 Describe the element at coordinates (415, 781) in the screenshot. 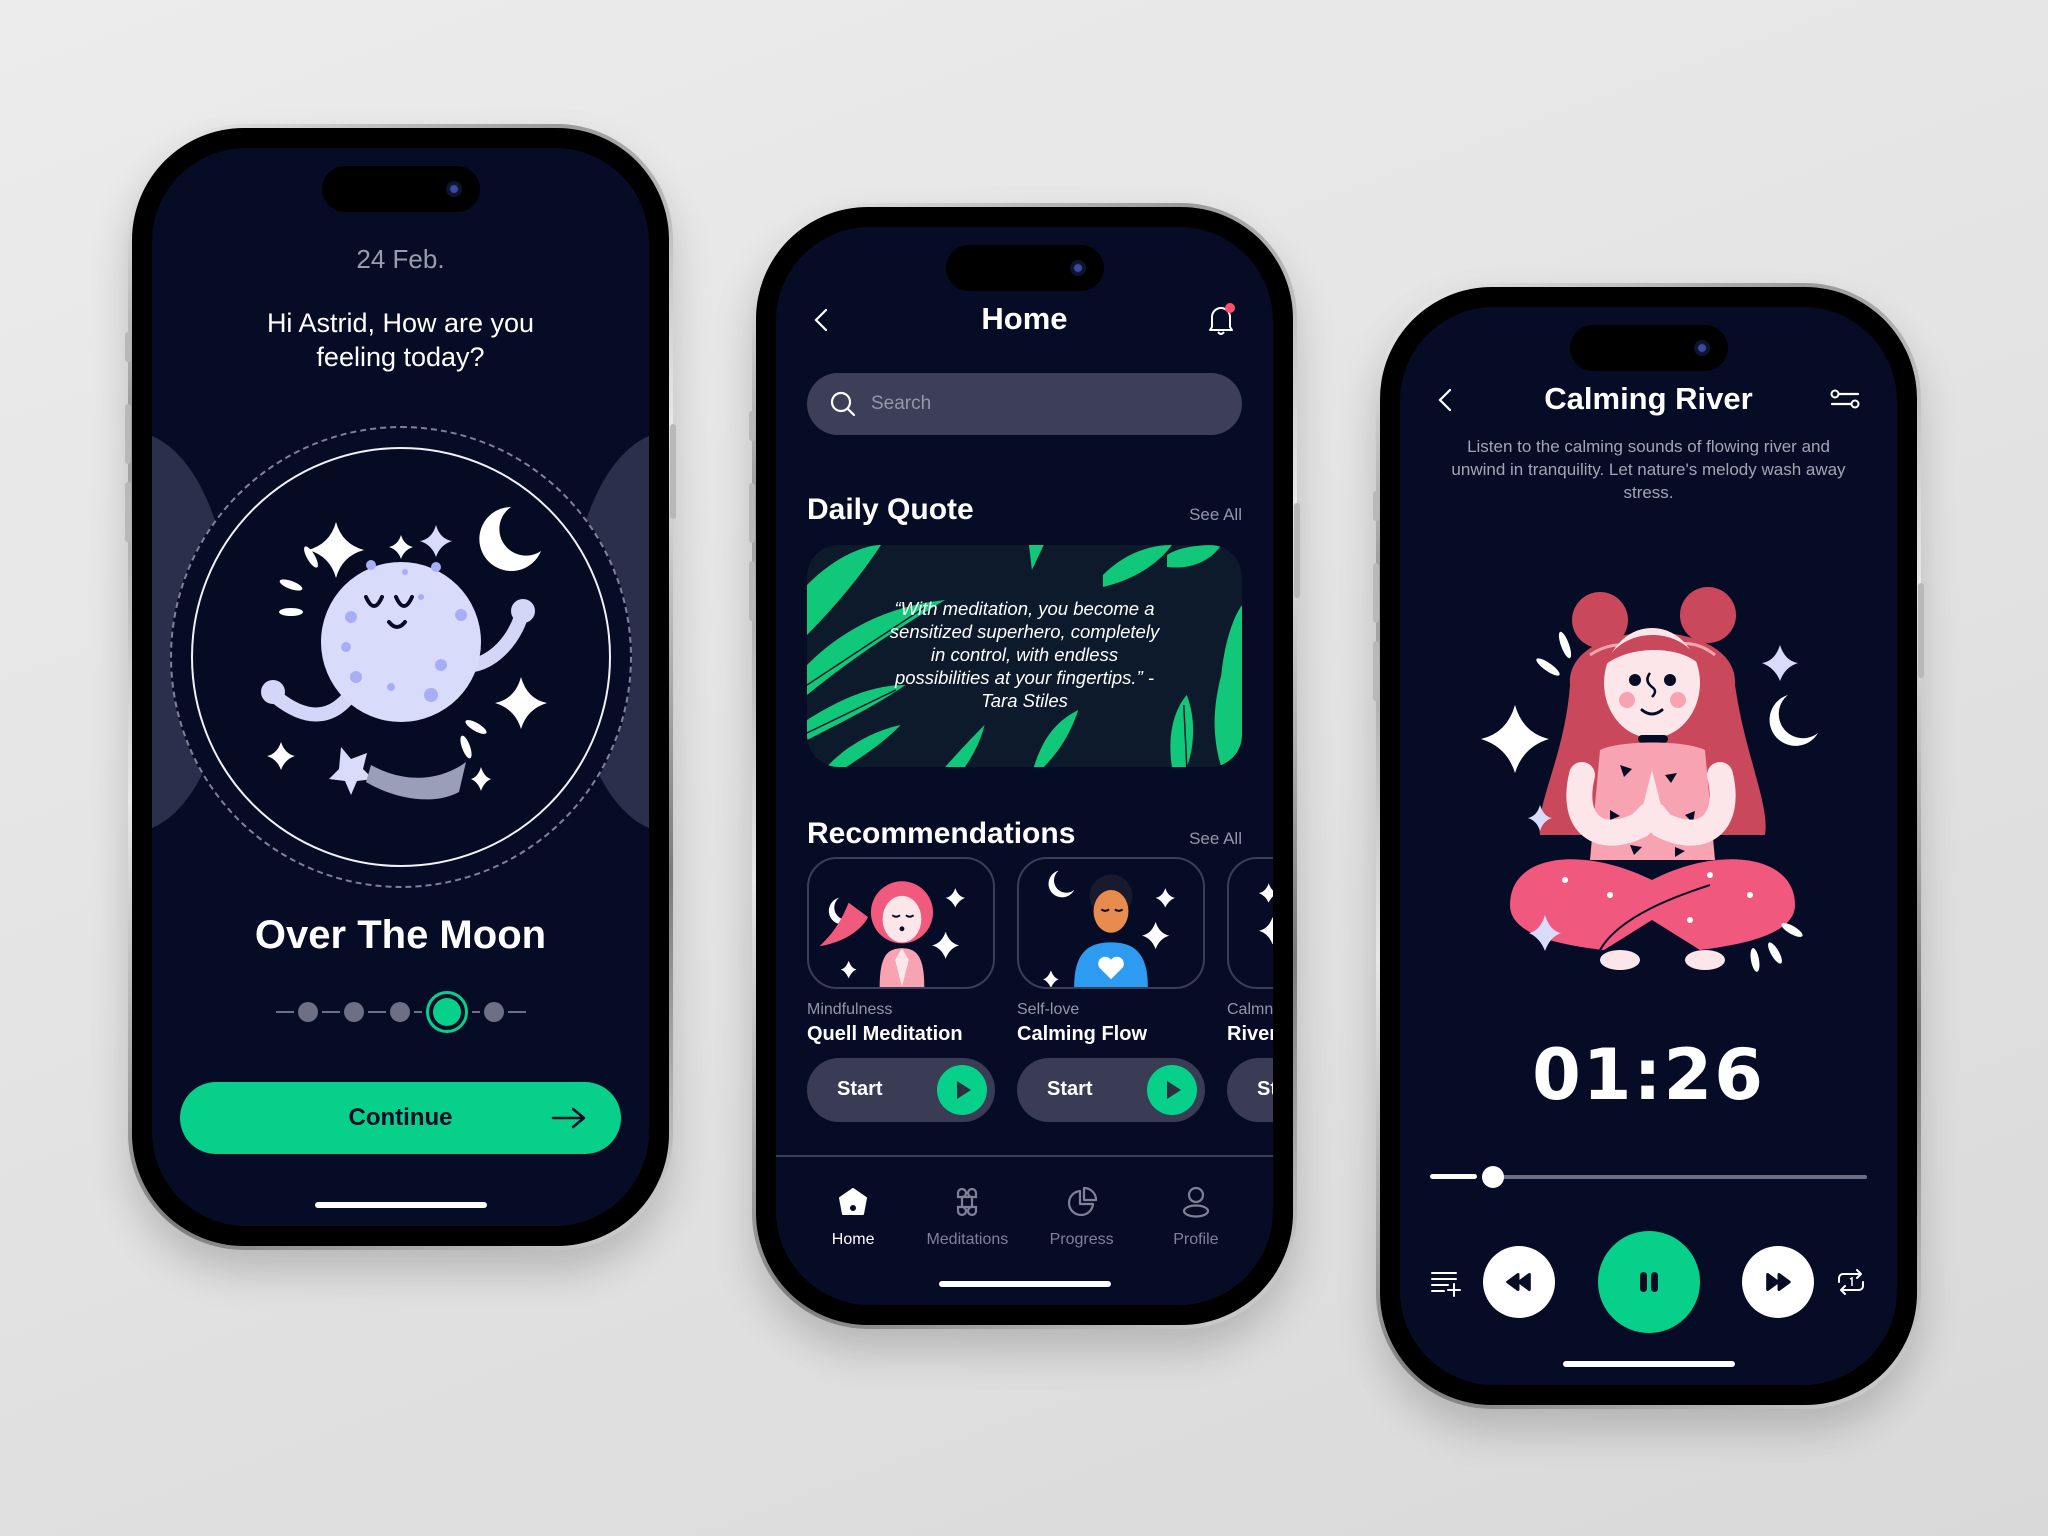

I see `shooting-star-trail` at that location.